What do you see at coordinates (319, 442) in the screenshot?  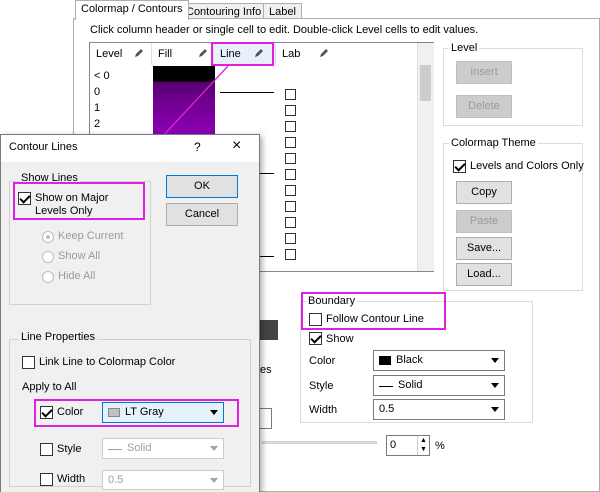 I see `slider-track` at bounding box center [319, 442].